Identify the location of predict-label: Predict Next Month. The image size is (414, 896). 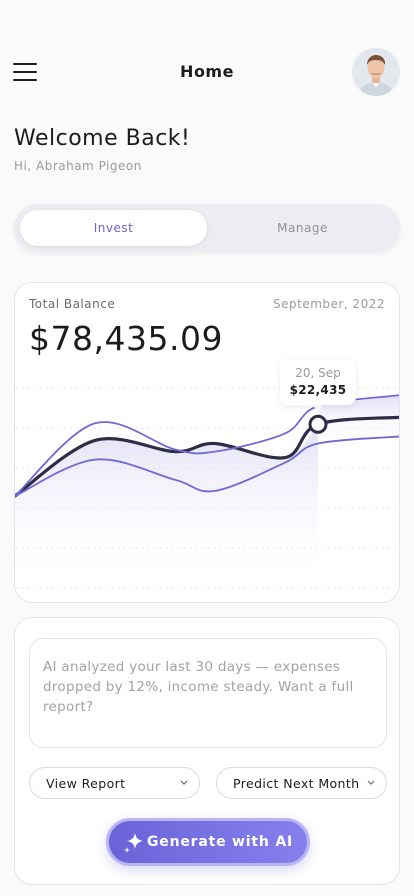
(296, 783).